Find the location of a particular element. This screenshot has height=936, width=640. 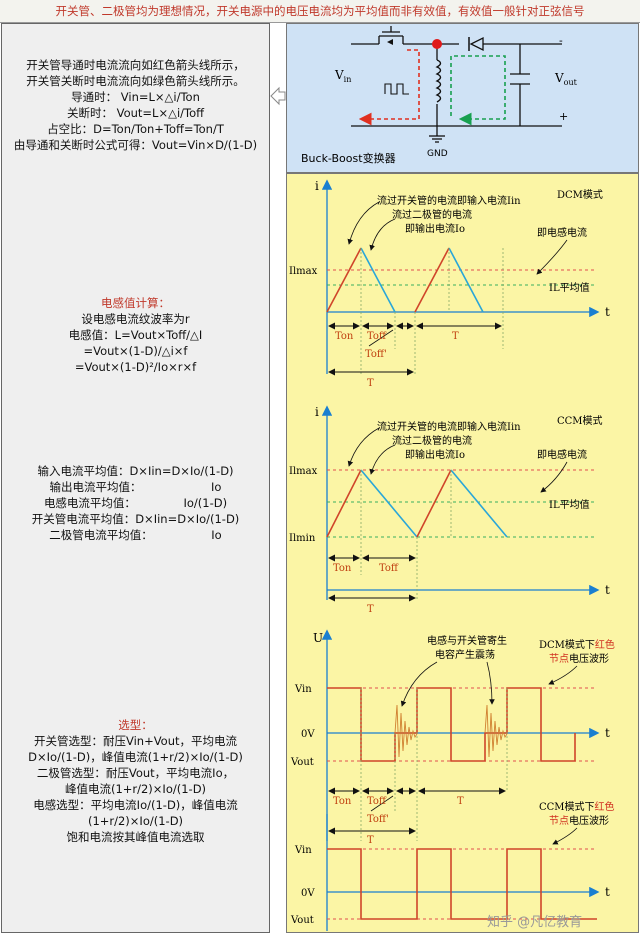

text-line: 开关管选型：耐压Vin+Vout，平均电流 is located at coordinates (135, 741).